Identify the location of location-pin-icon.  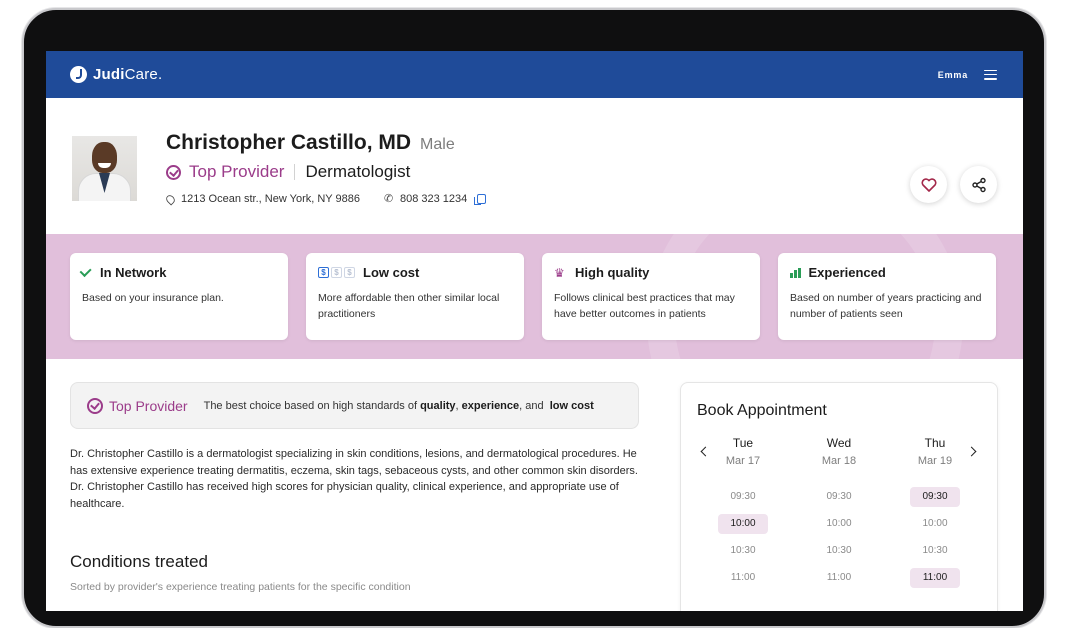
(170, 199).